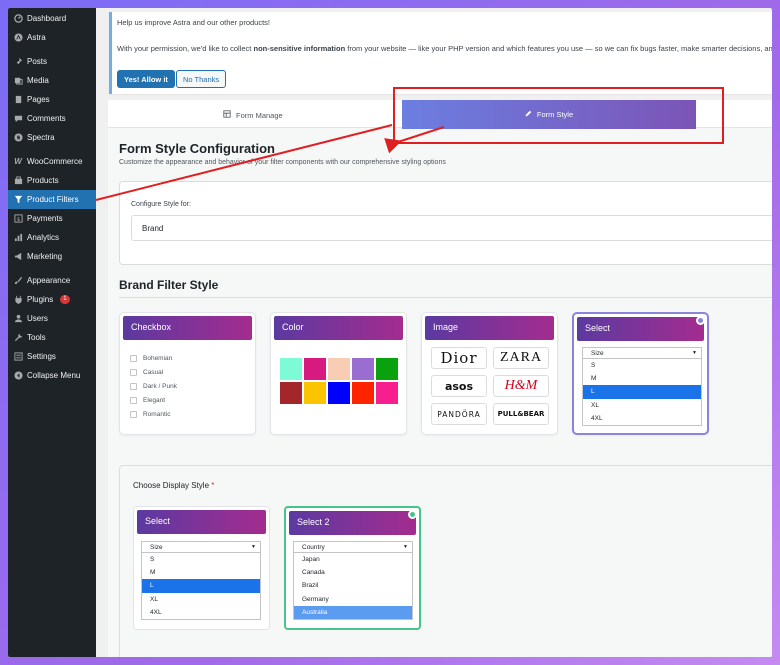  Describe the element at coordinates (528, 114) in the screenshot. I see `pen-icon` at that location.